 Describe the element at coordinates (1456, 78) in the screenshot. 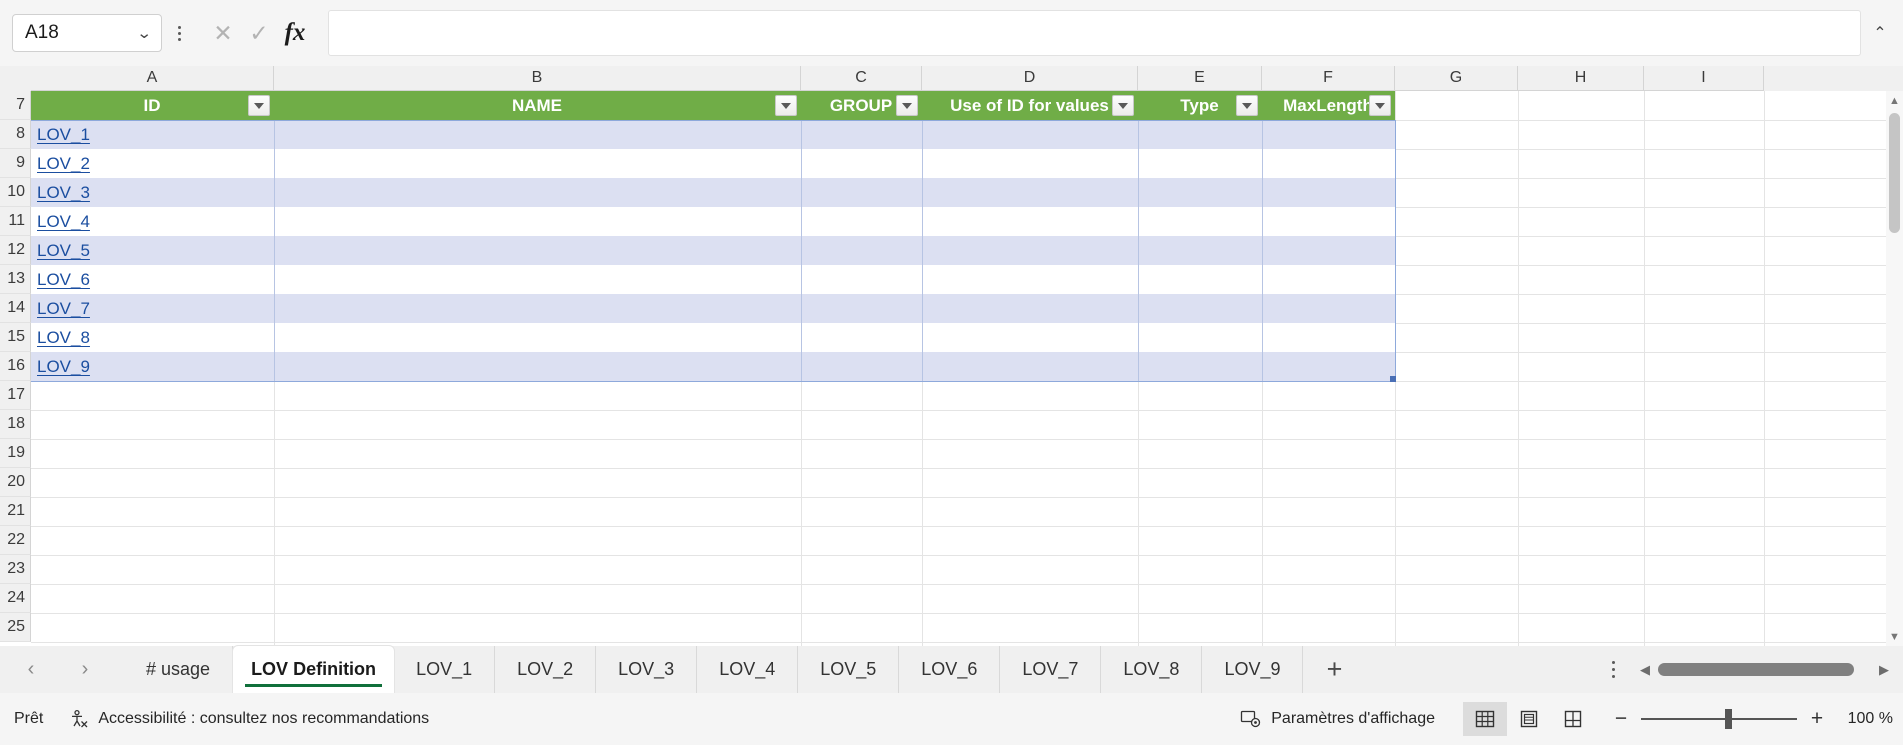

I see `column-header-g: G` at that location.